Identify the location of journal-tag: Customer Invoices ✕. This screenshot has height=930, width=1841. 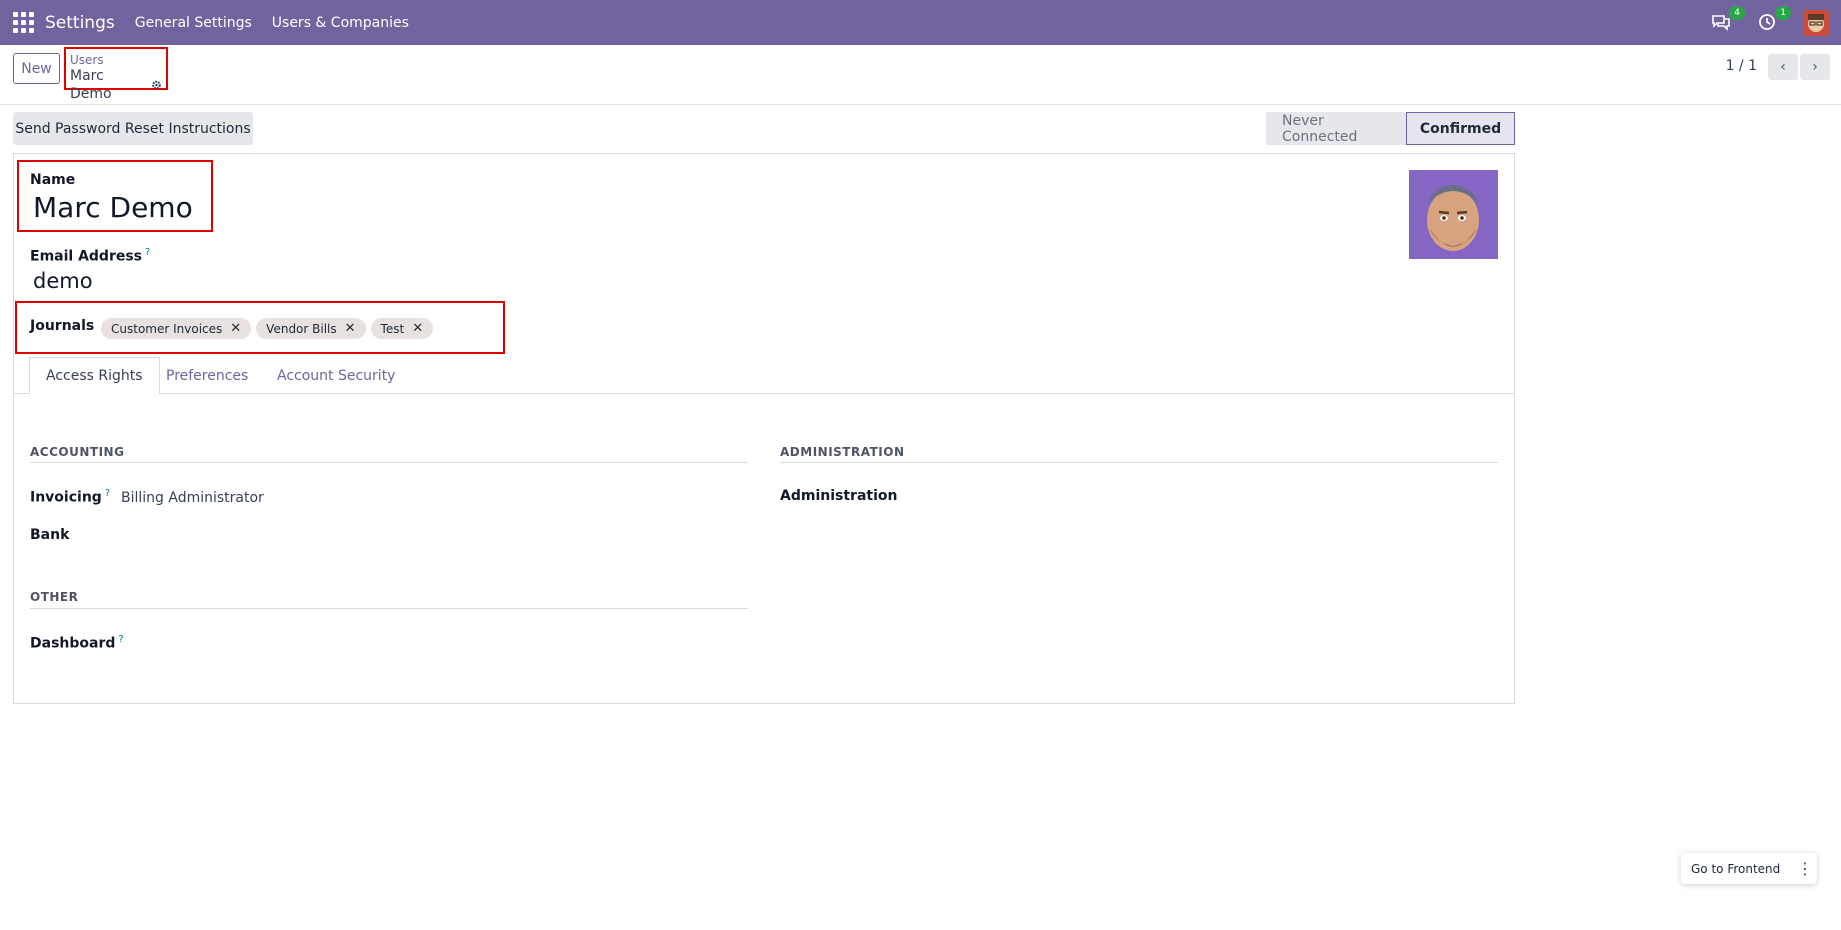
(176, 328).